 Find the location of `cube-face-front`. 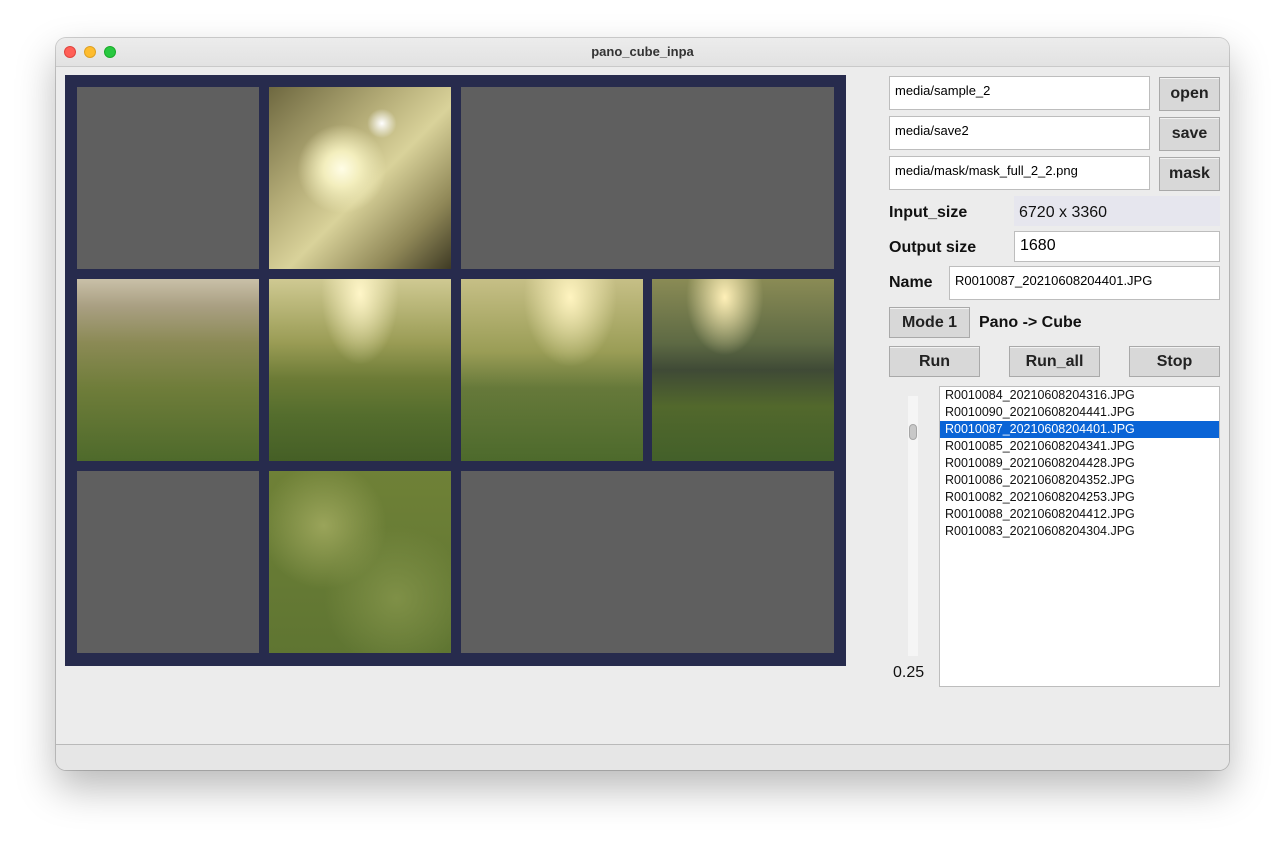

cube-face-front is located at coordinates (360, 370).